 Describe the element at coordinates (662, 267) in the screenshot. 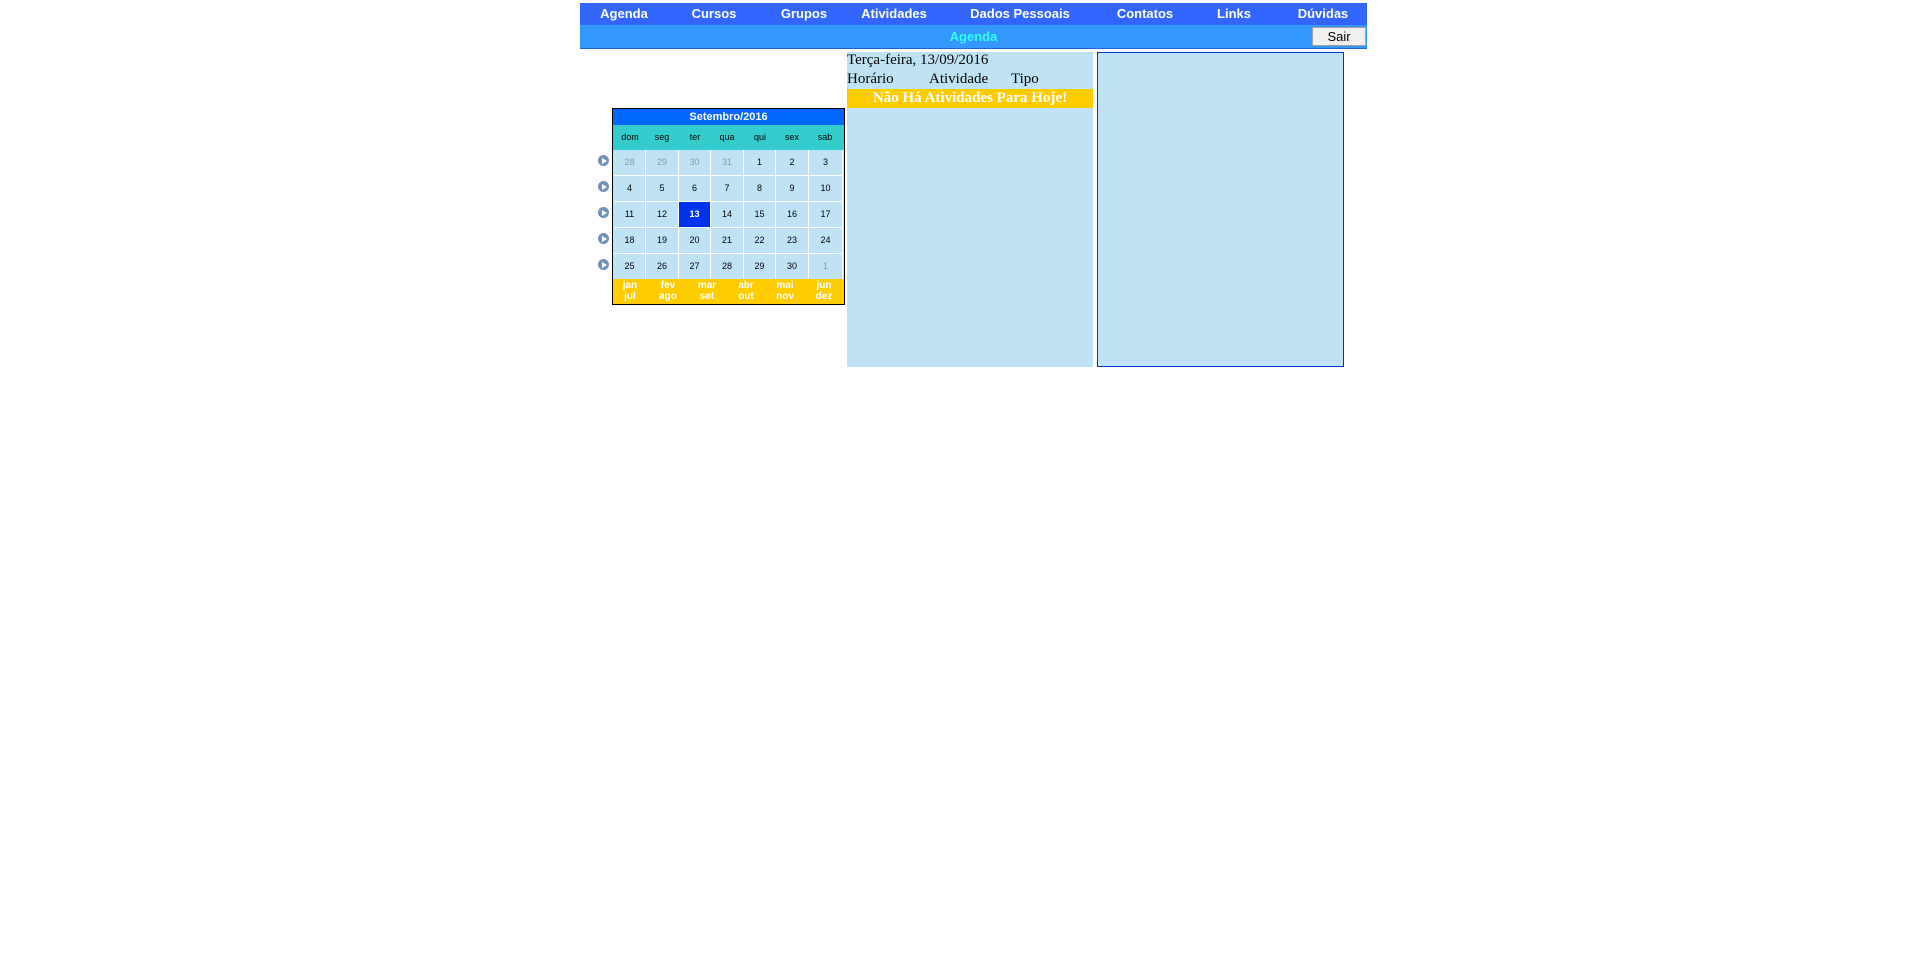

I see `calendar-day: 26` at that location.